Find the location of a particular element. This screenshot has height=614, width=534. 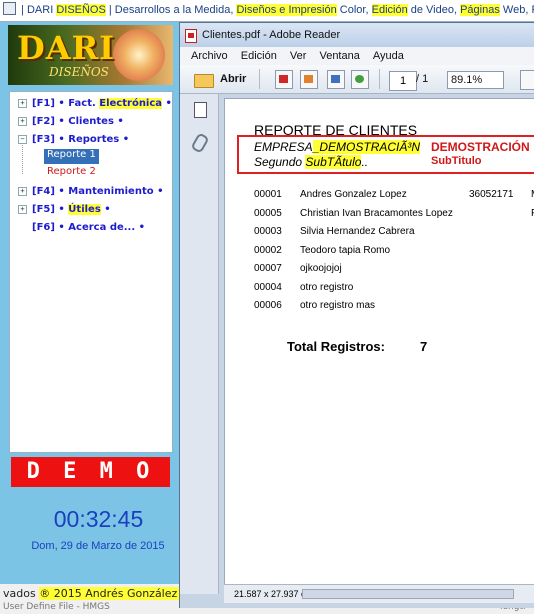

menu-item-label: [F1] • Fact. Electrónica • is located at coordinates (102, 103).